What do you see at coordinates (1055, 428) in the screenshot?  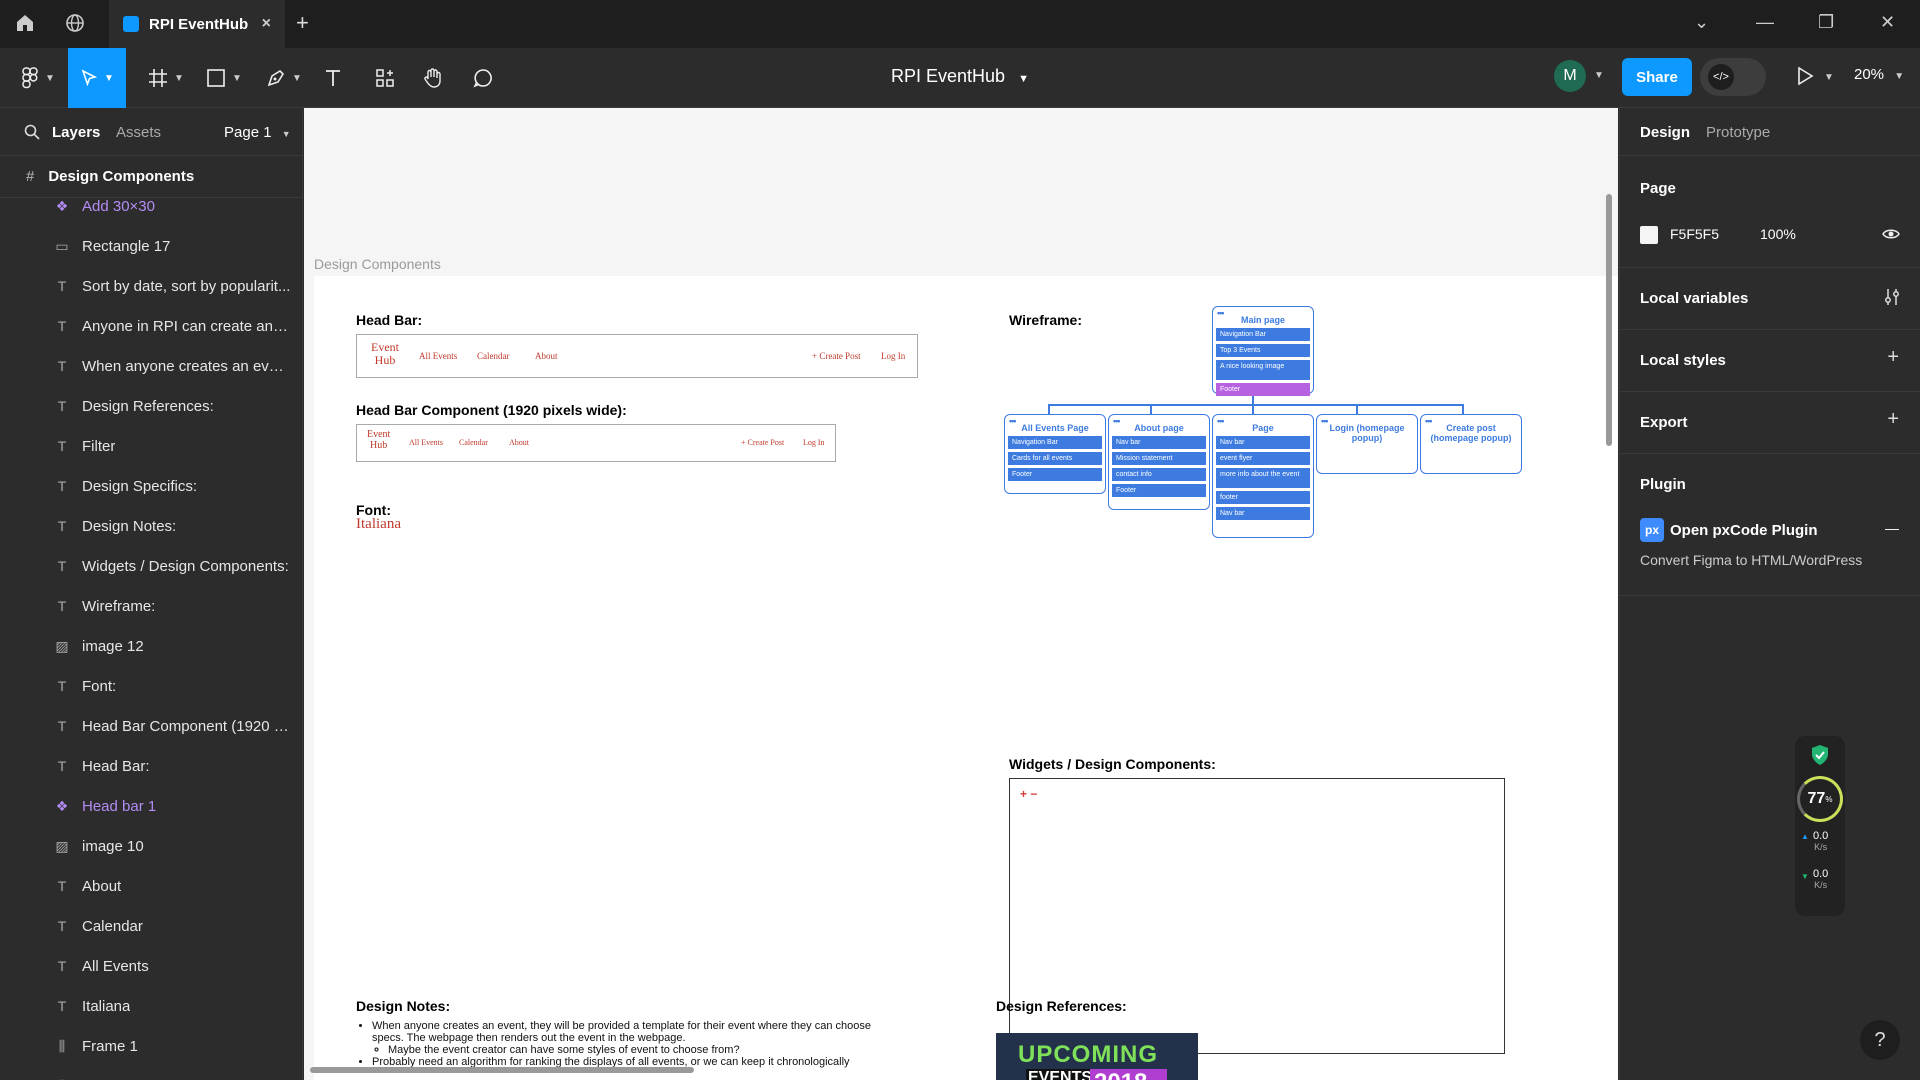 I see `wireframe-title-text: All Events Page` at bounding box center [1055, 428].